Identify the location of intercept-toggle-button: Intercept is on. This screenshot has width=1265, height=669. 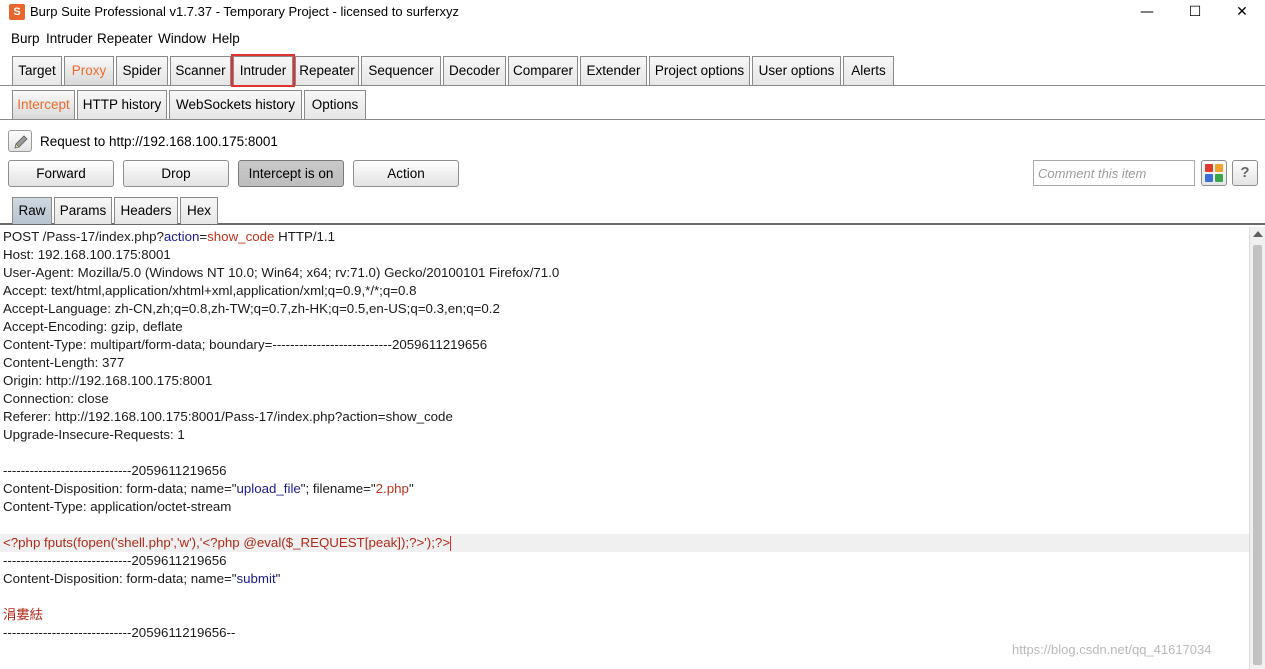
(291, 173).